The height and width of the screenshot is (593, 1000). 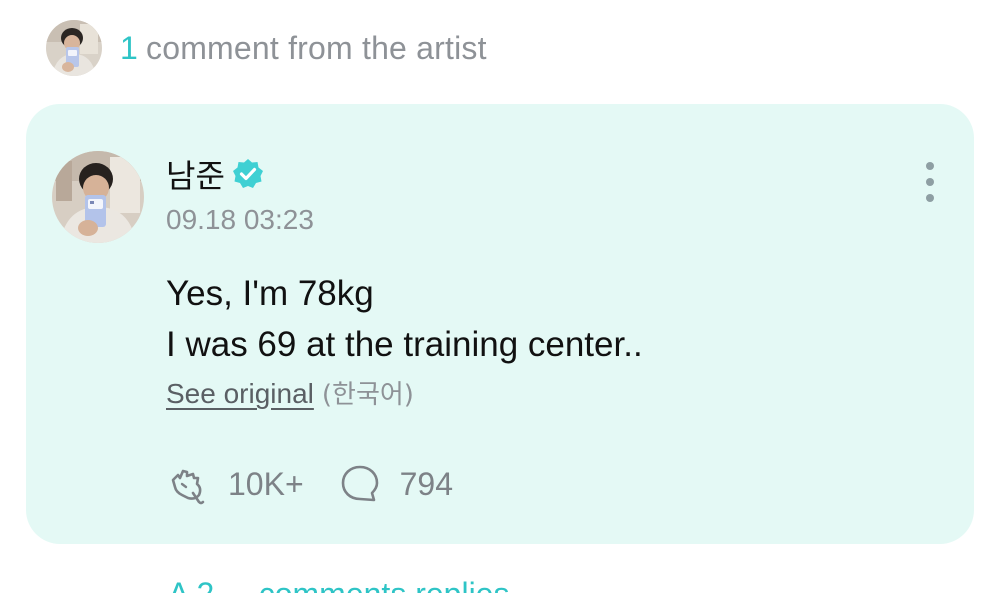 What do you see at coordinates (309, 484) in the screenshot?
I see `comment-actions: 10K+ 794` at bounding box center [309, 484].